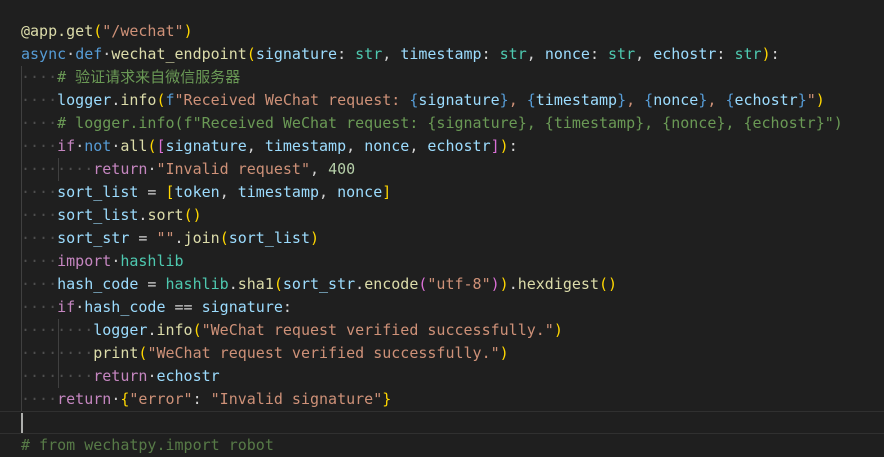 The width and height of the screenshot is (884, 457). Describe the element at coordinates (98, 146) in the screenshot. I see `code-token: not` at that location.